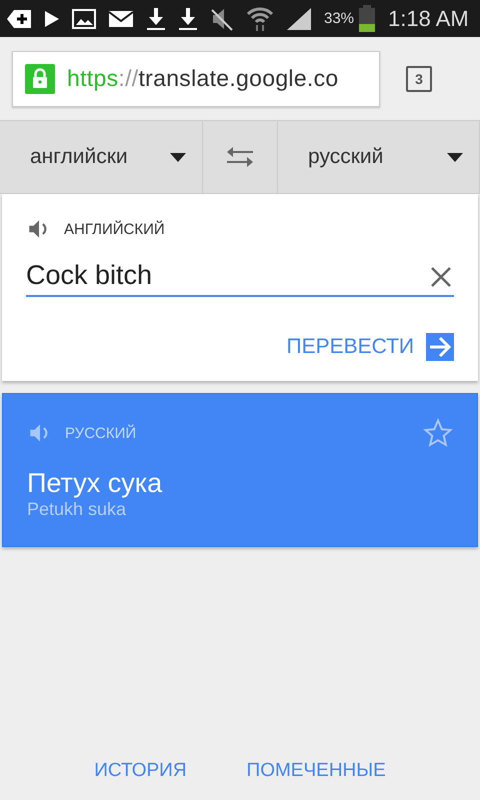 This screenshot has height=800, width=480. I want to click on lock-icon, so click(40, 79).